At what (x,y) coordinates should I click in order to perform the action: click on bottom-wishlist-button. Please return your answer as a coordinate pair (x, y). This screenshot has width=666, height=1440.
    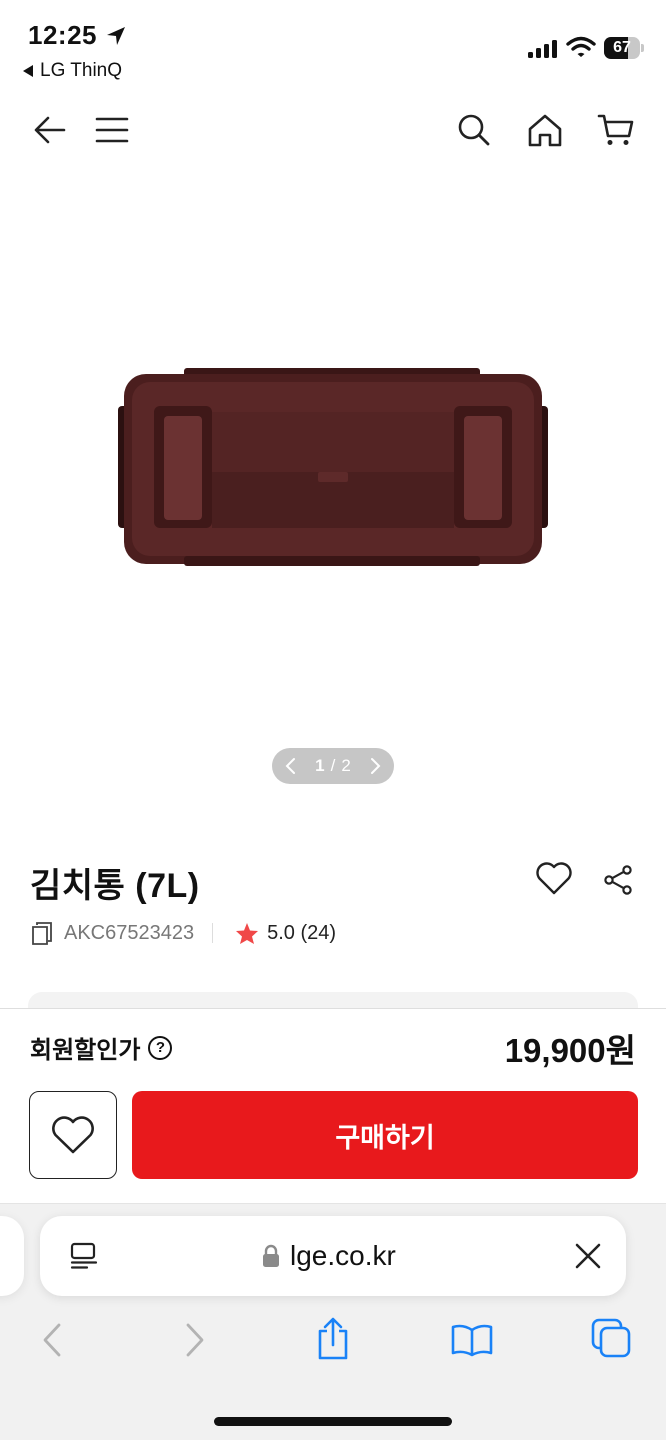
    Looking at the image, I should click on (73, 1135).